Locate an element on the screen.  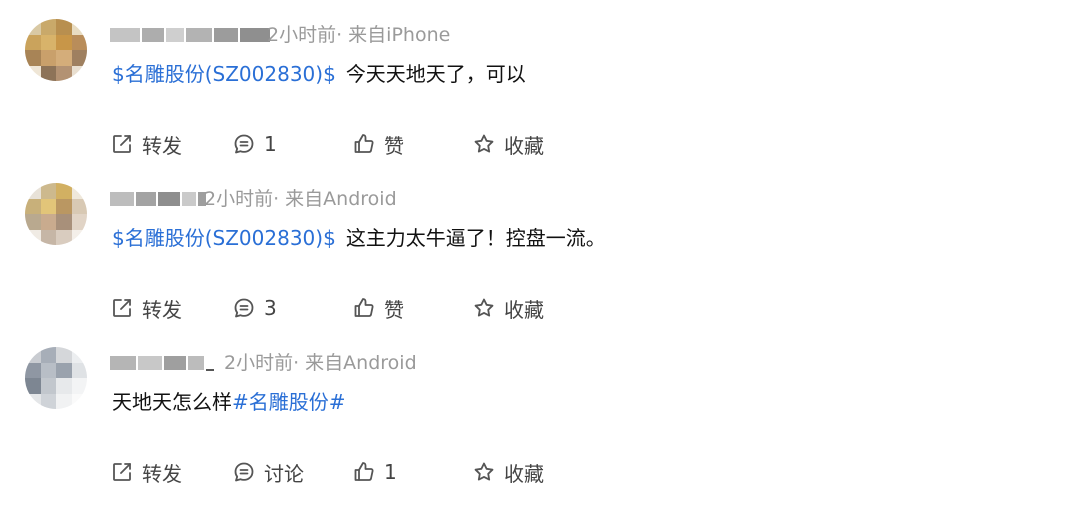
post-content: $名雕股份(SZ002830)$ 这主力太牛逼了！控盘一流。 is located at coordinates (359, 238).